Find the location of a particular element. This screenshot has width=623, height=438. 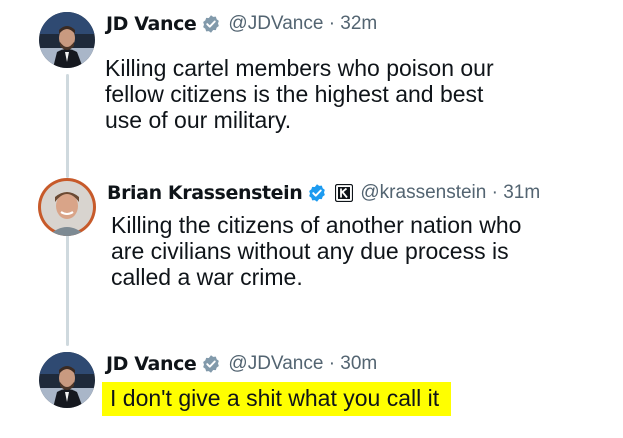

highlighted-tweet-text: I don't give a shit what you call it is located at coordinates (277, 399).